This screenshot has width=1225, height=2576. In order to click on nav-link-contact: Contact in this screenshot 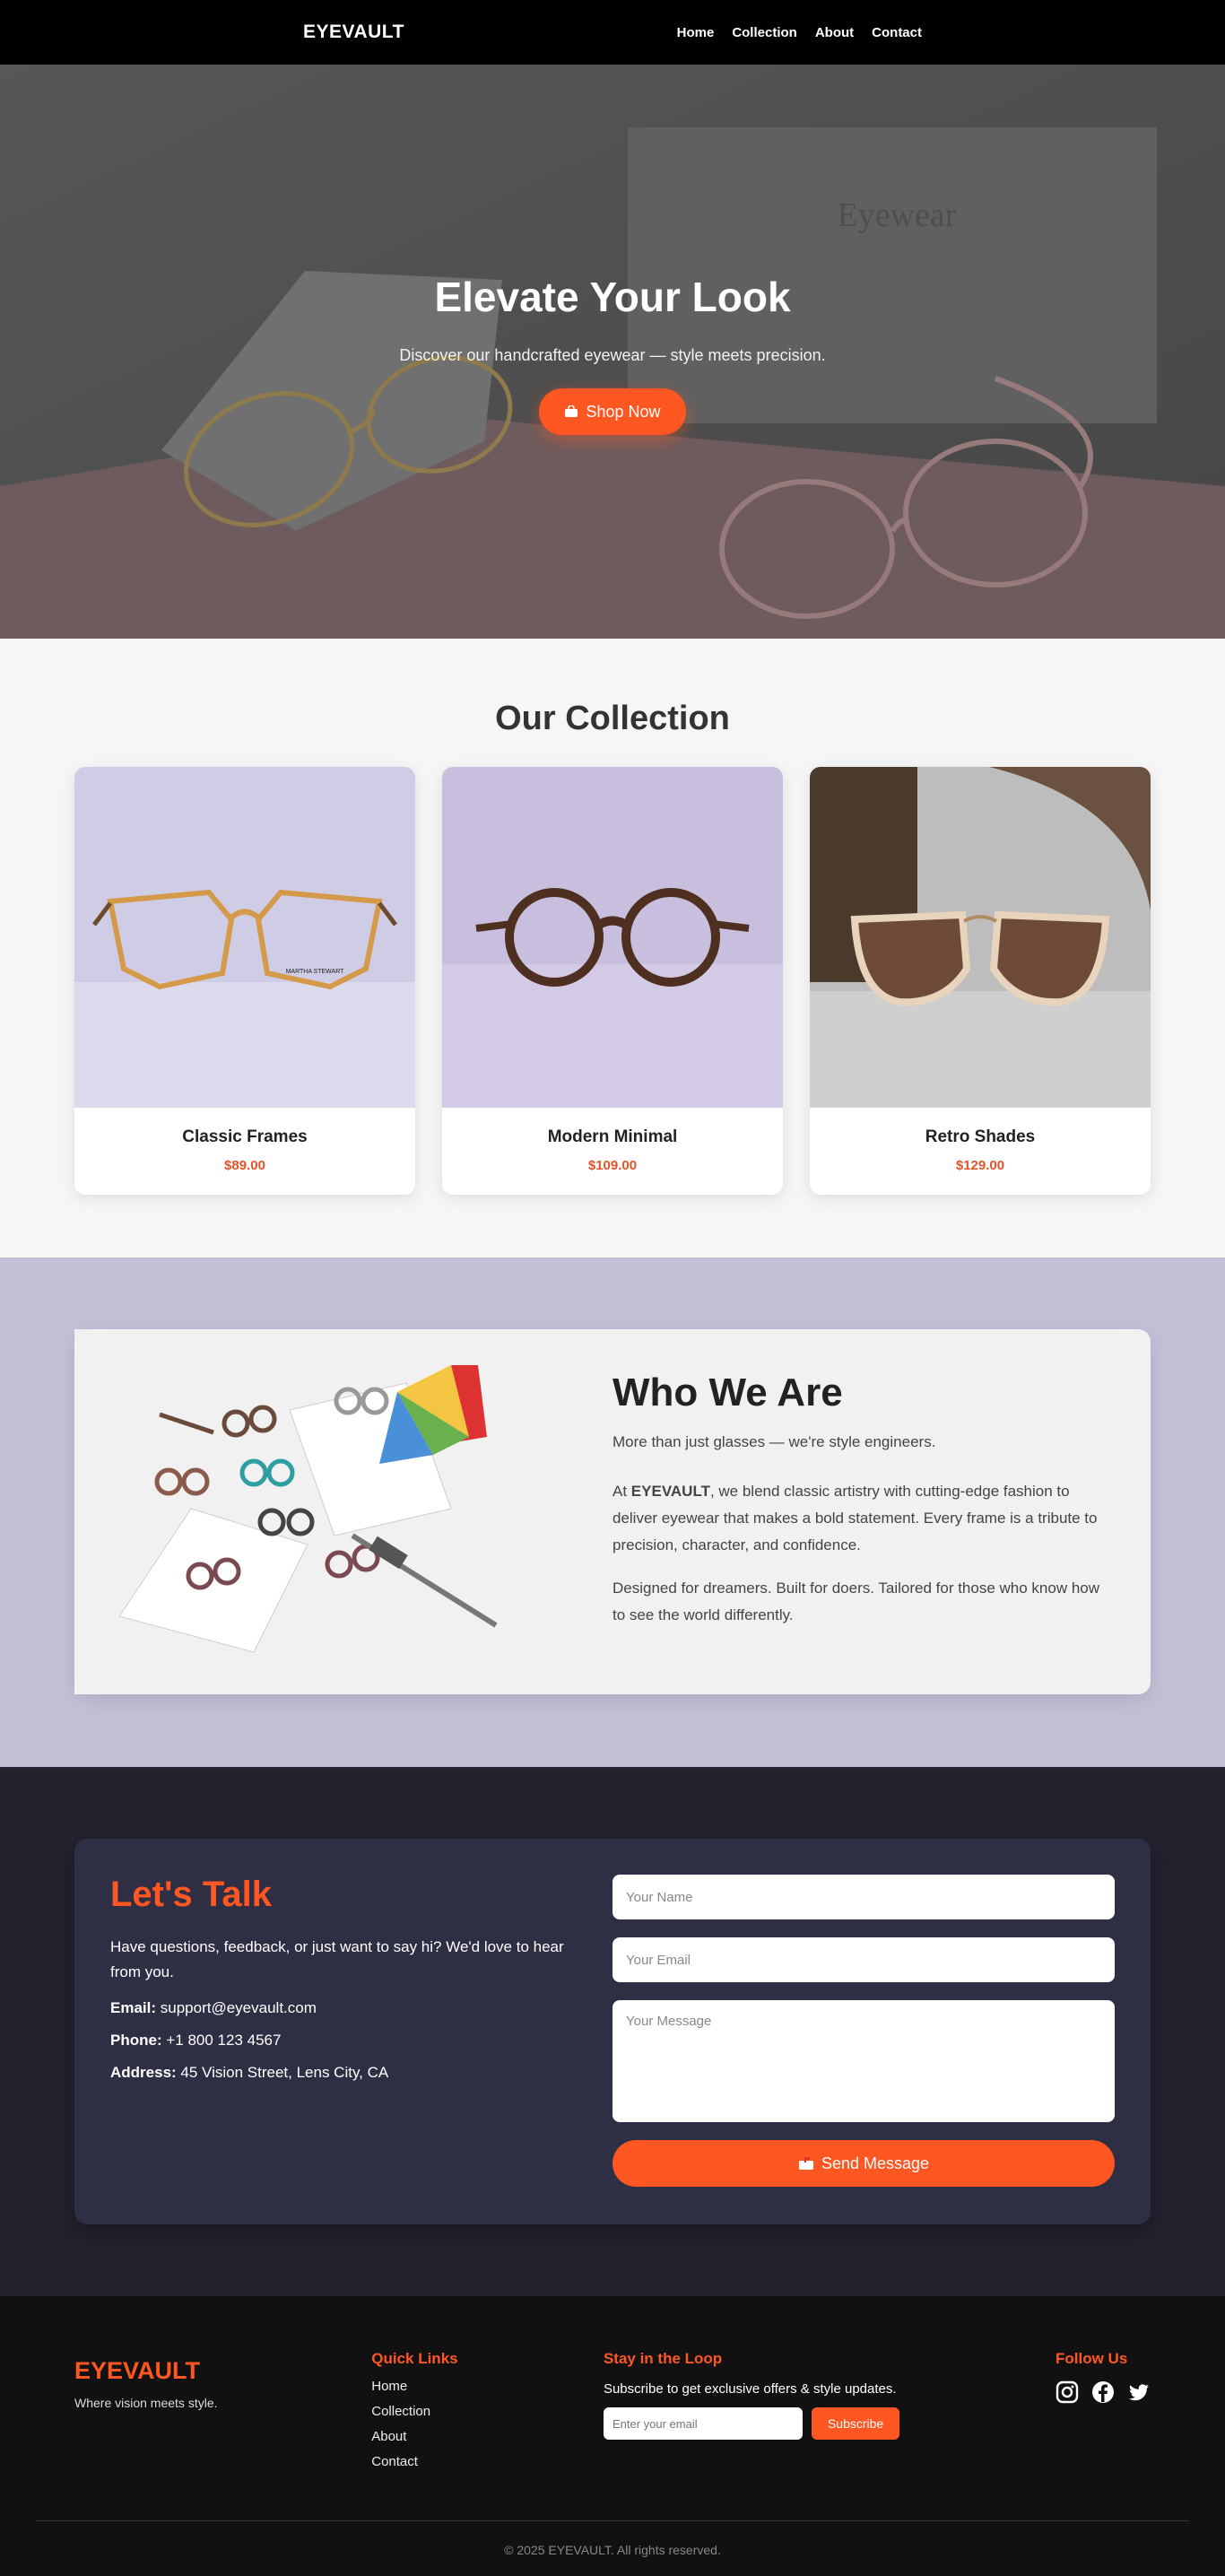, I will do `click(897, 32)`.